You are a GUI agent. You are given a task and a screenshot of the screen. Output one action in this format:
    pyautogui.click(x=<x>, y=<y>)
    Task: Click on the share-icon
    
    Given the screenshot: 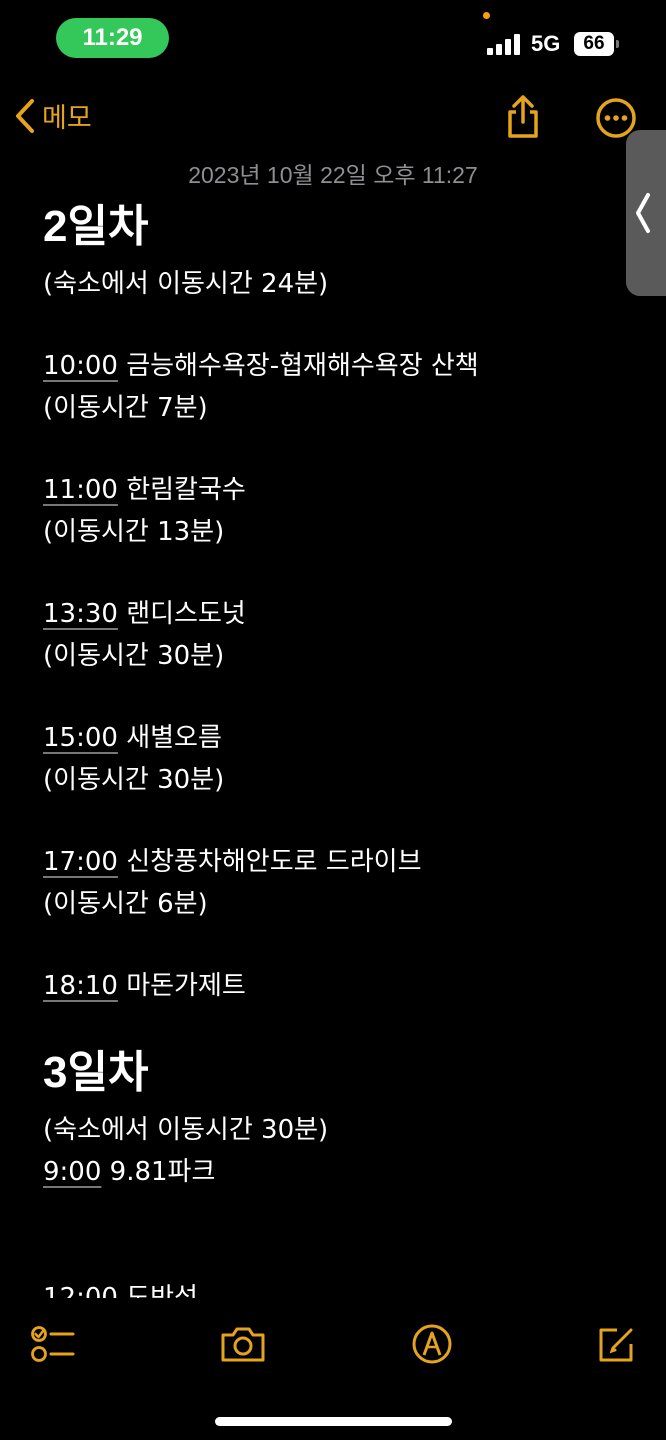 What is the action you would take?
    pyautogui.click(x=523, y=116)
    